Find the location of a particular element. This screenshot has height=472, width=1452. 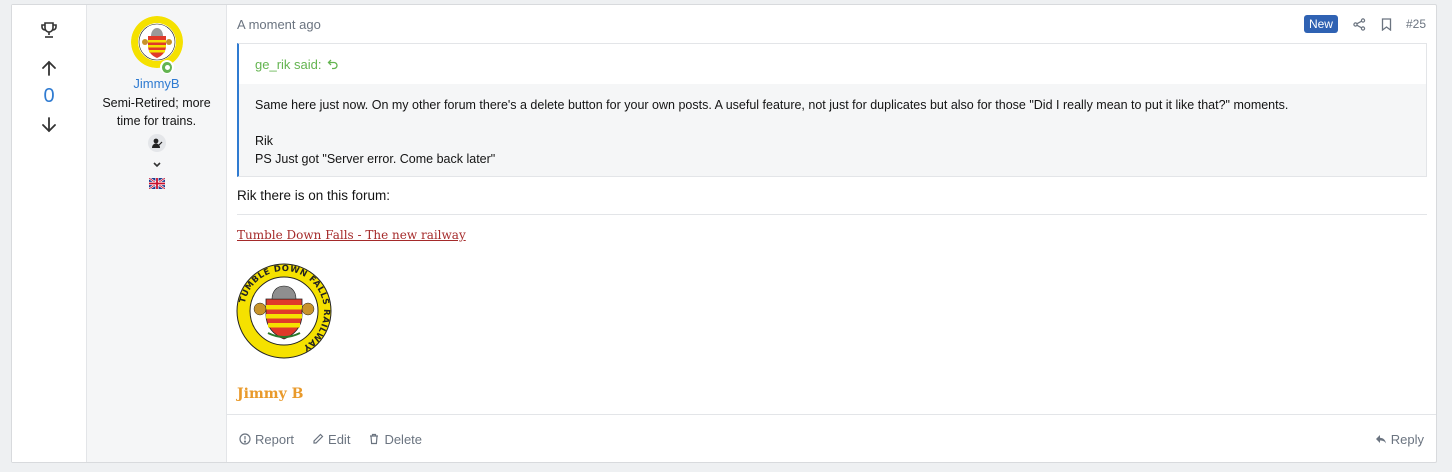

signature-divider is located at coordinates (832, 214).